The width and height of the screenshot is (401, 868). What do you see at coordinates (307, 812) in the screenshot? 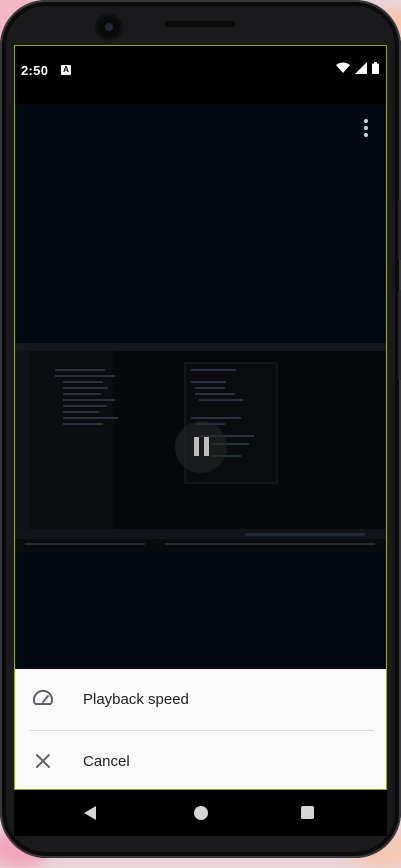
I see `recents-icon` at bounding box center [307, 812].